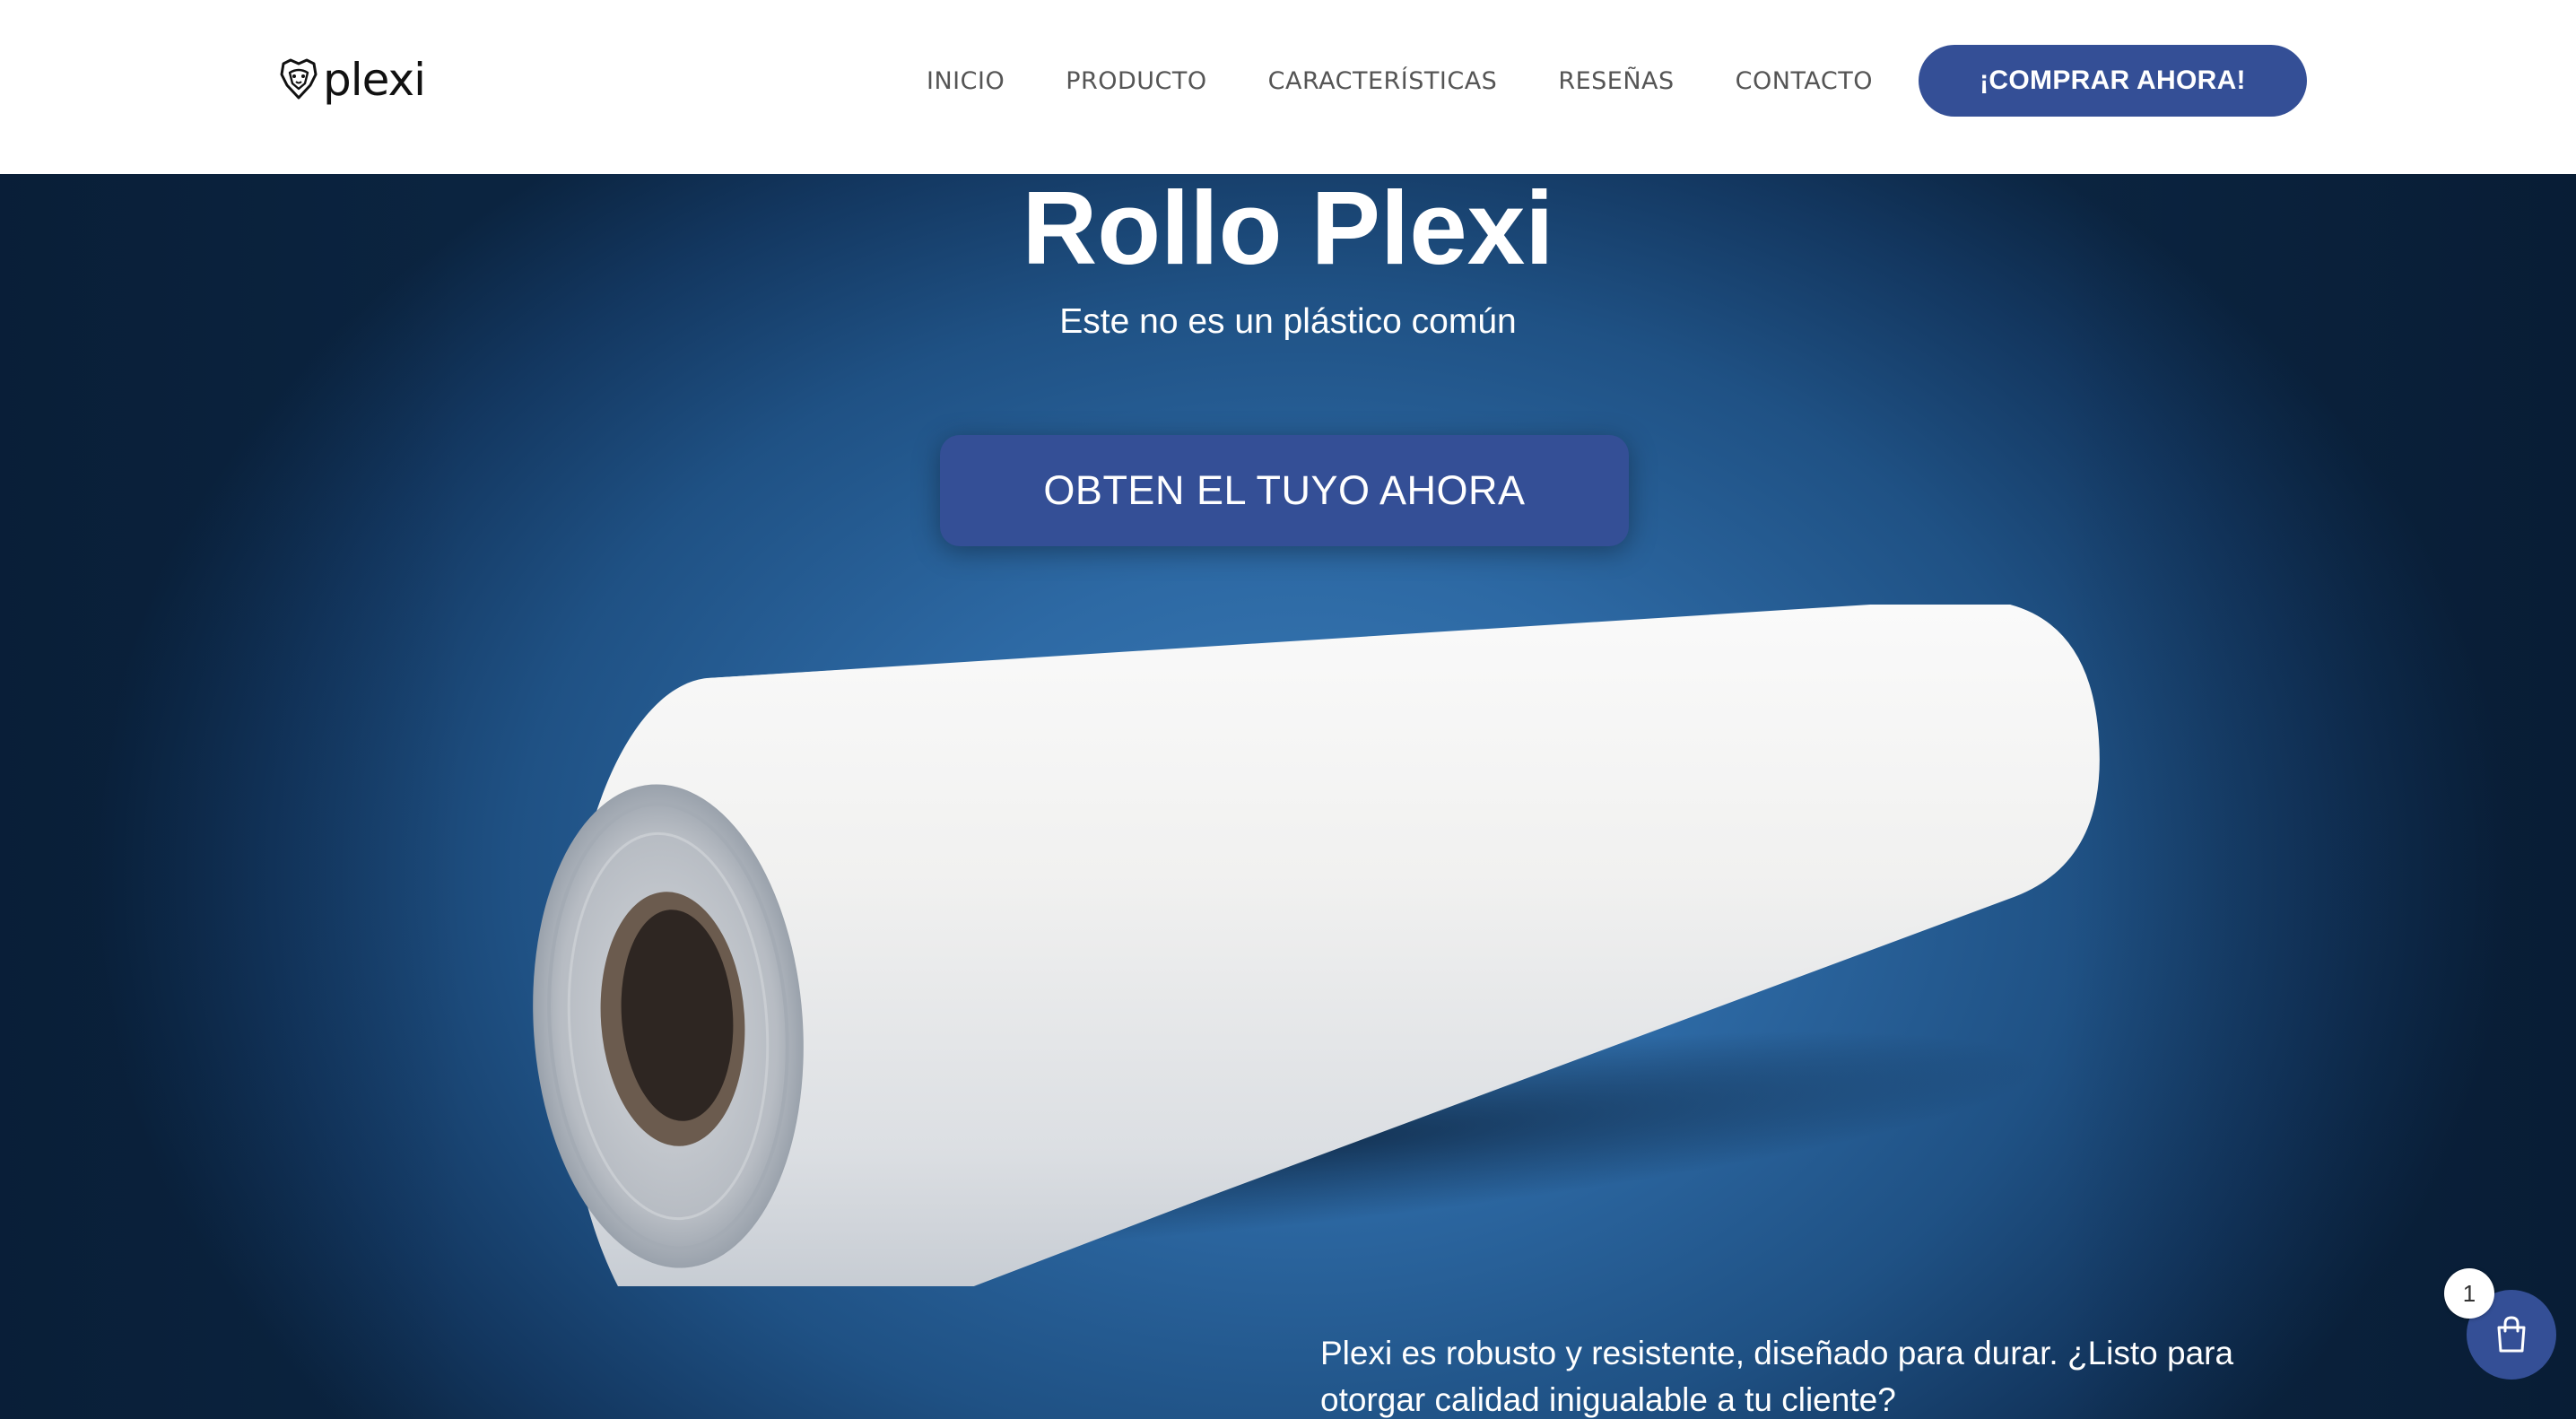 The height and width of the screenshot is (1419, 2576). I want to click on nav-item-producto: PRODUCTO, so click(1136, 81).